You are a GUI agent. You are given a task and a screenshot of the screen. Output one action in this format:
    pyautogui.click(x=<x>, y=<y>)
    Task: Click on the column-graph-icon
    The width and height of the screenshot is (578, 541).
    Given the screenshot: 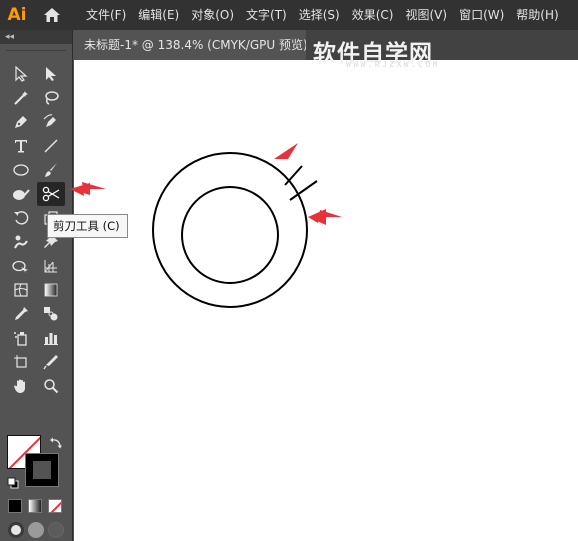 What is the action you would take?
    pyautogui.click(x=51, y=338)
    